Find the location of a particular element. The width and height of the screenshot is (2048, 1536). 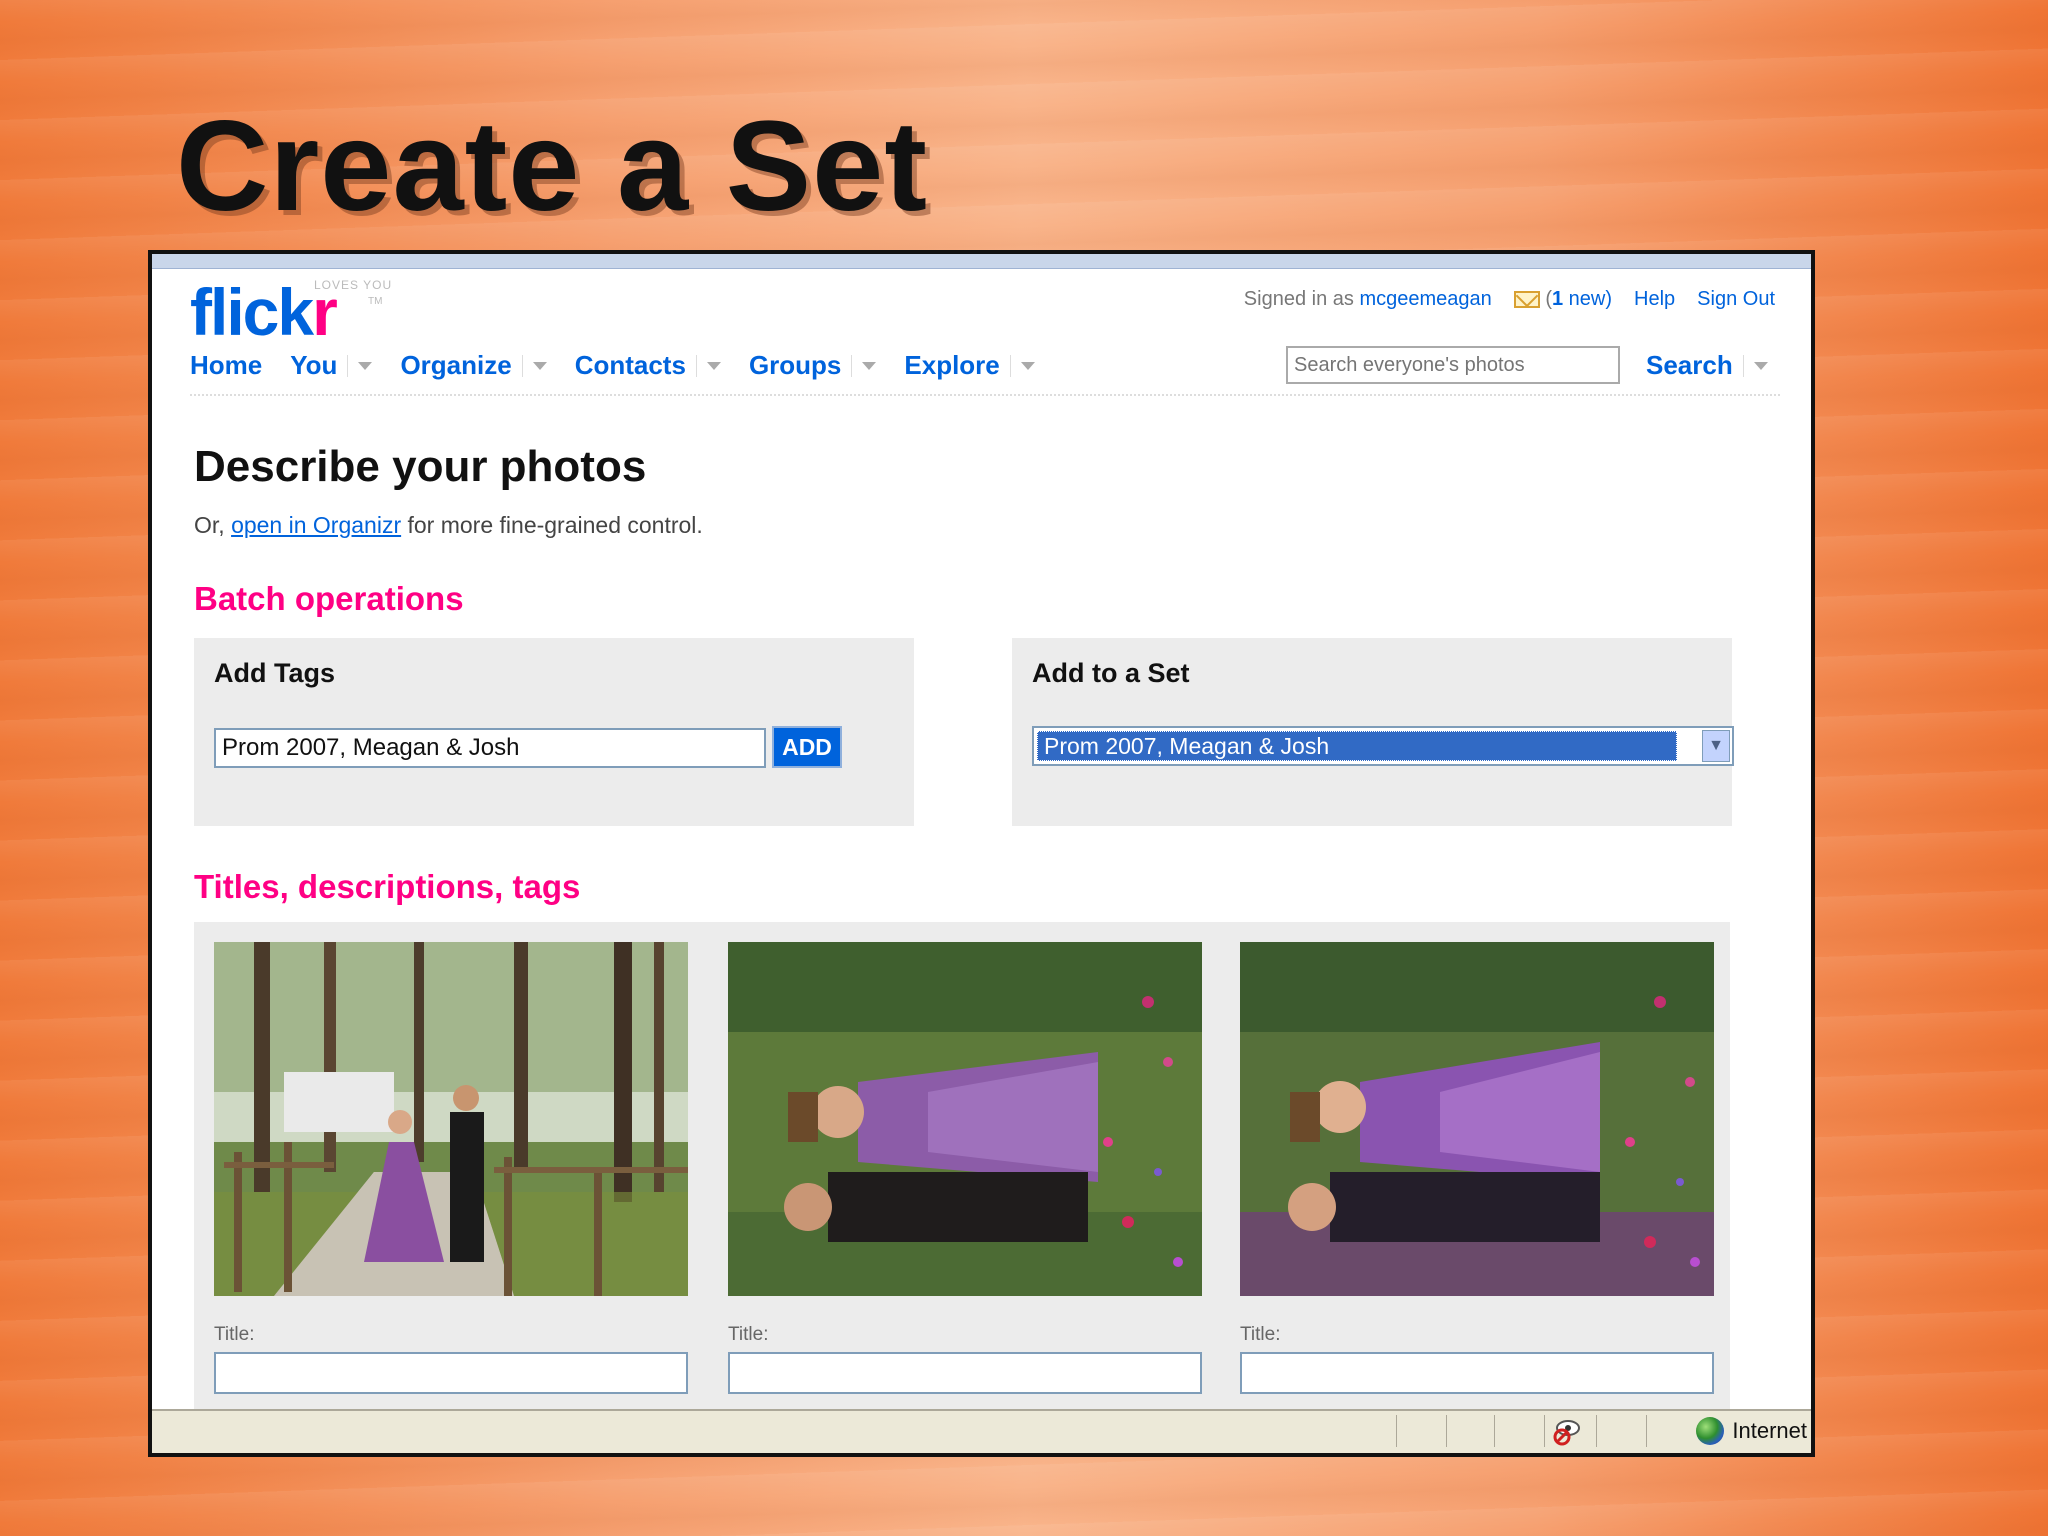

nav-item-contacts: Contacts is located at coordinates (648, 365).